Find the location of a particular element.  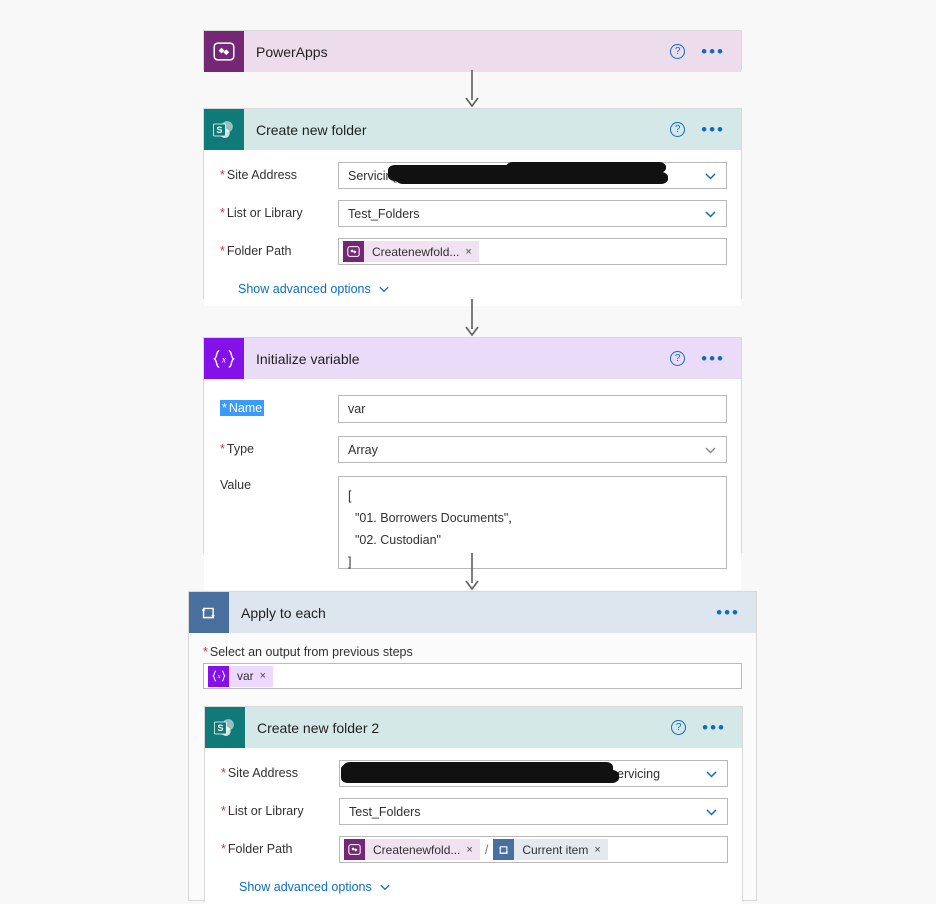

field-label: * List or Library is located at coordinates (262, 811).